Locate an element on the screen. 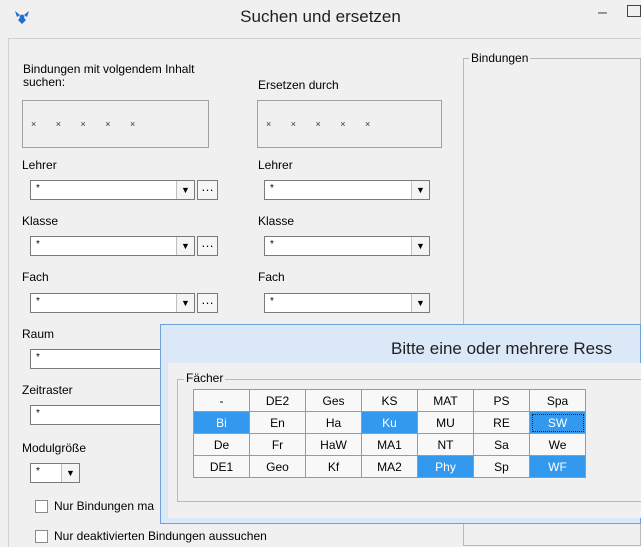 The width and height of the screenshot is (641, 547). grid-row: Bi En Ha Ku MU RE SW is located at coordinates (389, 422).